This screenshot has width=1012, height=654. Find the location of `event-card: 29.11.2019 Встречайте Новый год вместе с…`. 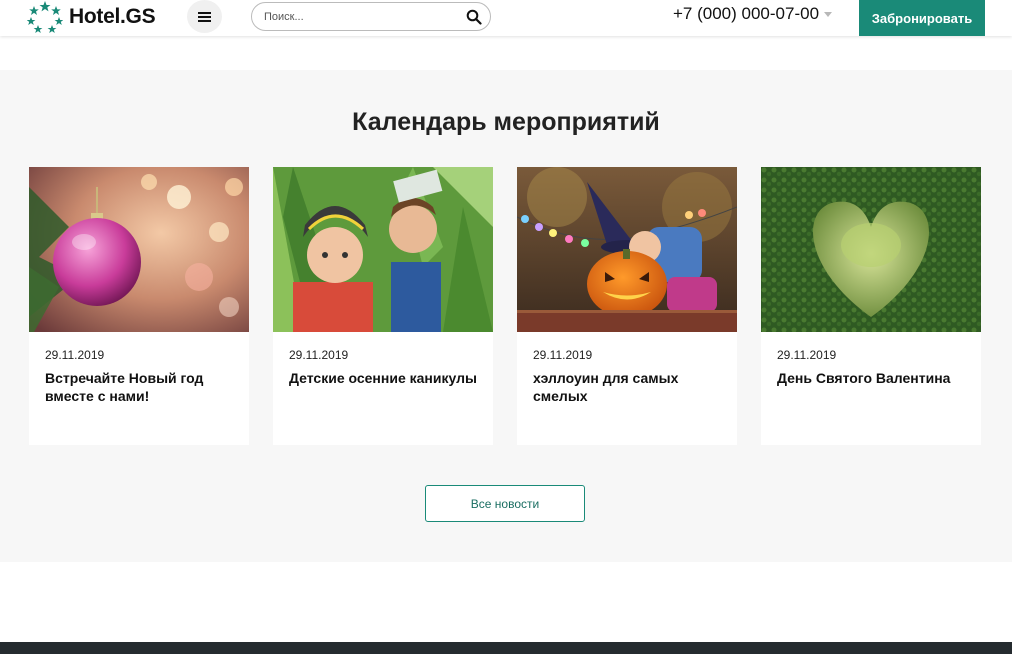

event-card: 29.11.2019 Встречайте Новый год вместе с… is located at coordinates (139, 306).